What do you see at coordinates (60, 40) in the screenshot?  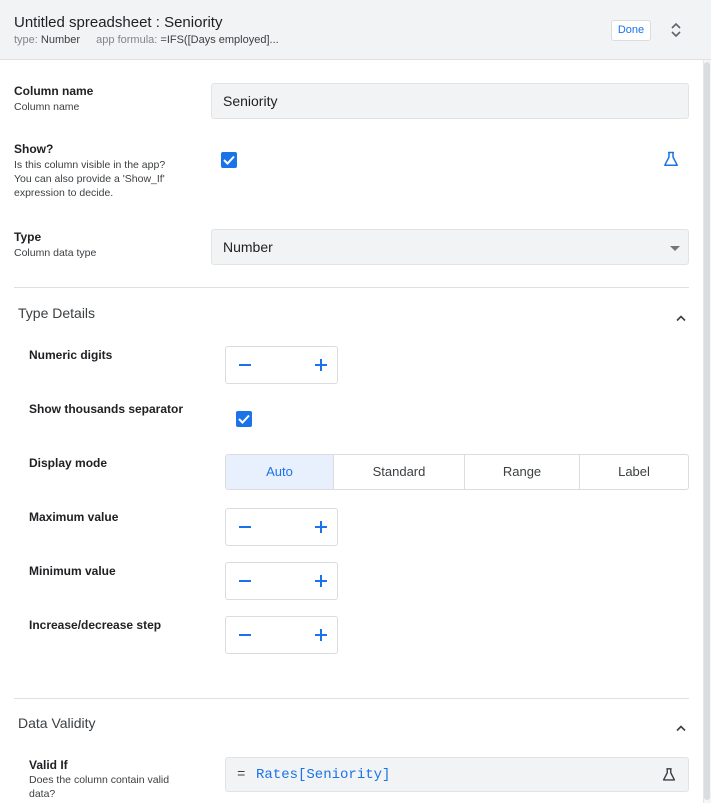 I see `type-meta-value: Number` at bounding box center [60, 40].